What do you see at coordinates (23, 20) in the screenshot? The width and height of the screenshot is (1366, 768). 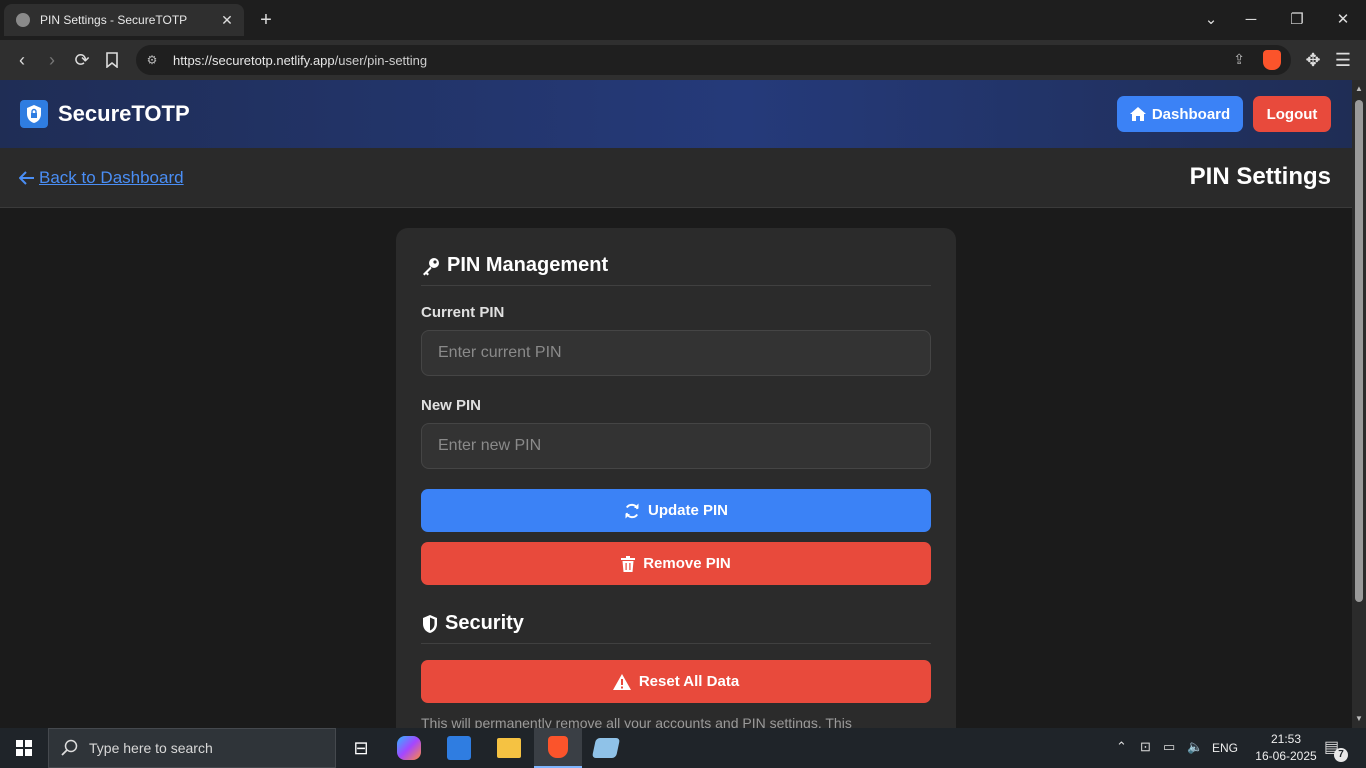 I see `globe-icon` at bounding box center [23, 20].